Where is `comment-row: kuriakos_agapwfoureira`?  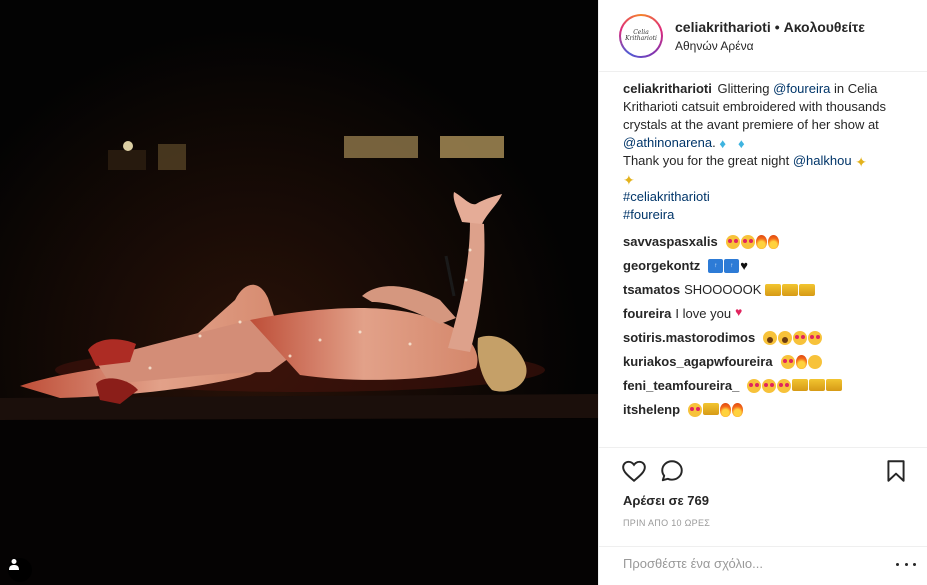
comment-row: kuriakos_agapwfoureira is located at coordinates (766, 362).